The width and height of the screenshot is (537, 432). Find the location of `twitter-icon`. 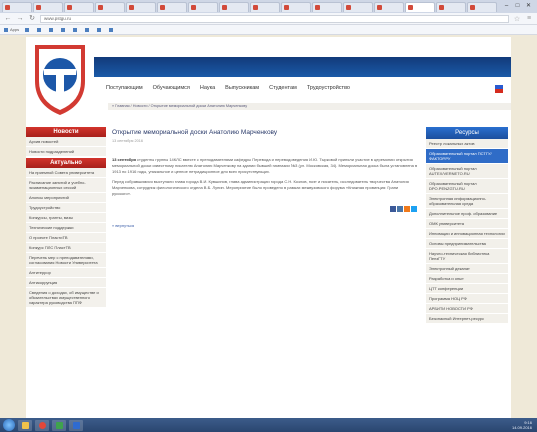

twitter-icon is located at coordinates (414, 209).